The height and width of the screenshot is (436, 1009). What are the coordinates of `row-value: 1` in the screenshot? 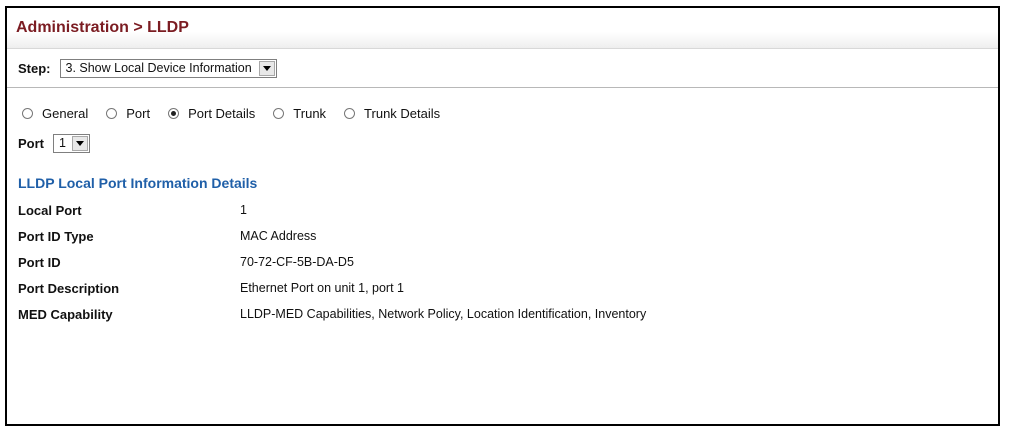 It's located at (243, 210).